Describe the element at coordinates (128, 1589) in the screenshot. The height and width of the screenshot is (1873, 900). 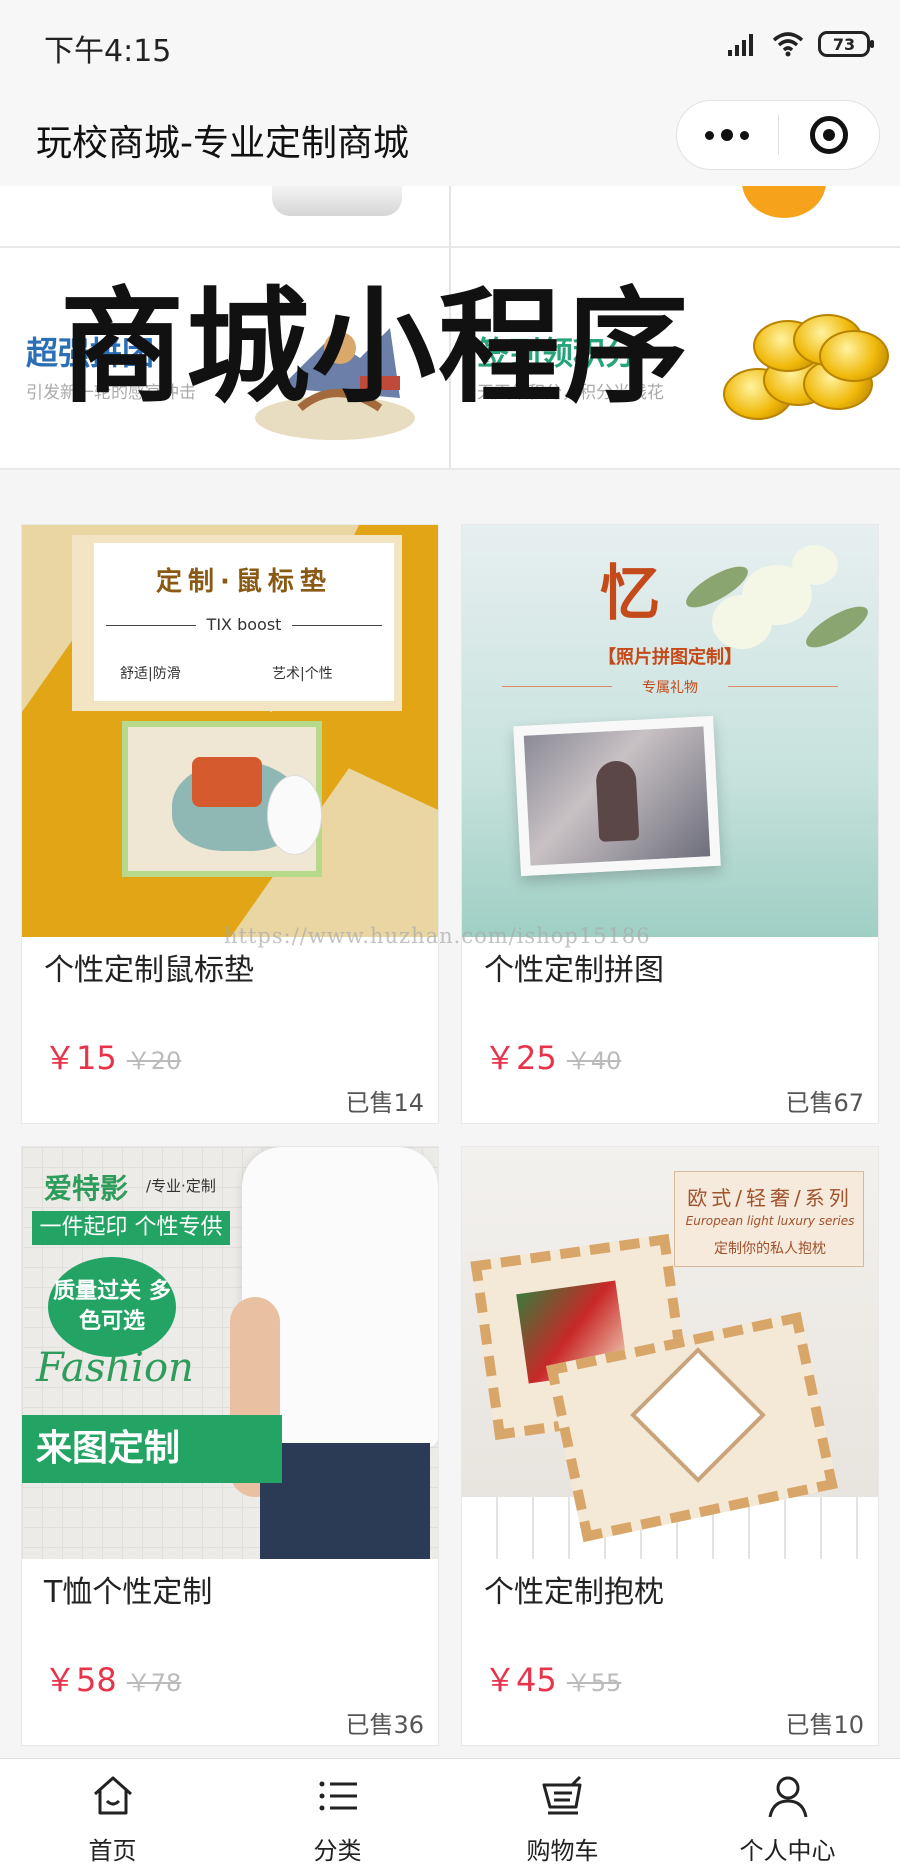
I see `product-name: T恤个性定制` at that location.